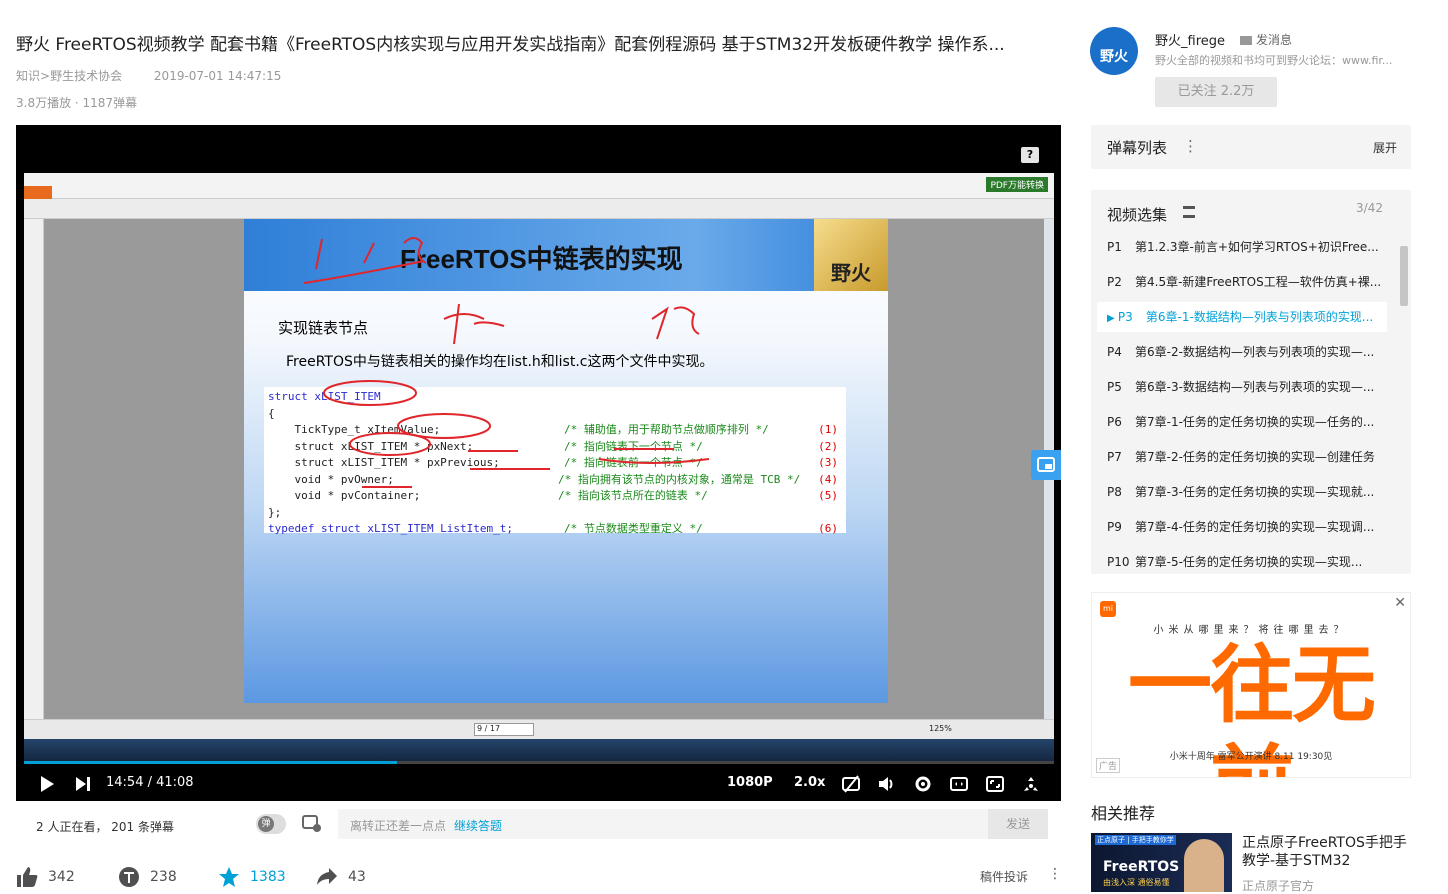  What do you see at coordinates (1017, 184) in the screenshot?
I see `pdf-convert-button: PDF万能转换` at bounding box center [1017, 184].